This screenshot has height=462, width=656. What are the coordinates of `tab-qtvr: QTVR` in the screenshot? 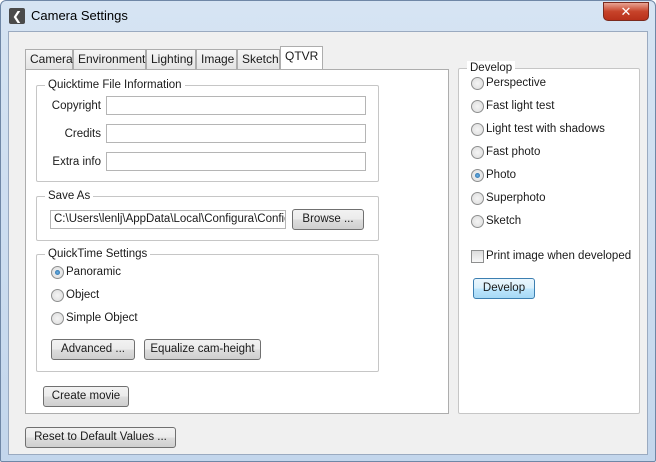 It's located at (301, 57).